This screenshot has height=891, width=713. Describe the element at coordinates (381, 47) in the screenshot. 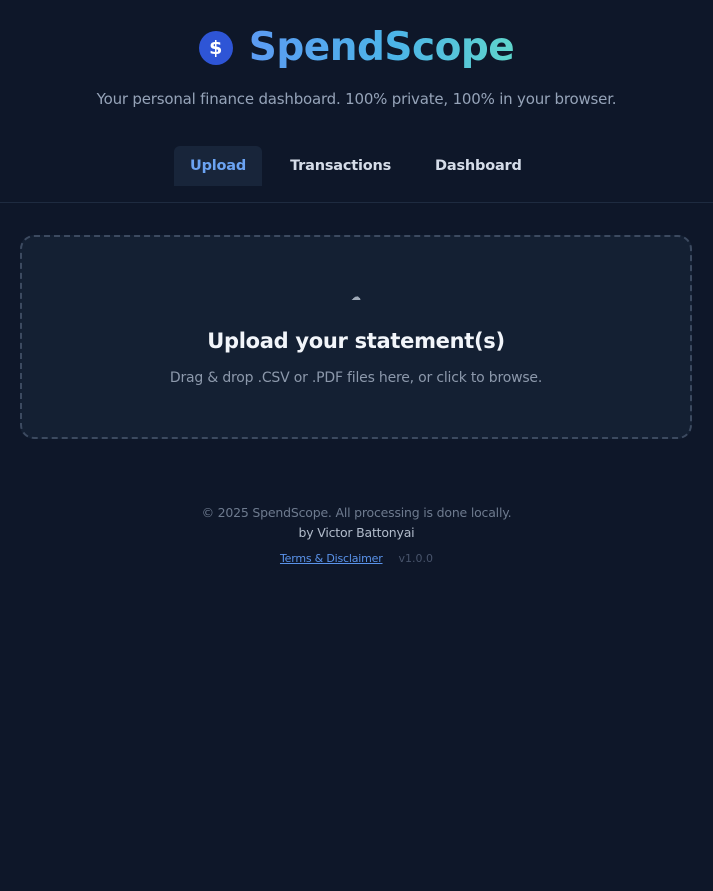

I see `app-title: SpendScope` at that location.